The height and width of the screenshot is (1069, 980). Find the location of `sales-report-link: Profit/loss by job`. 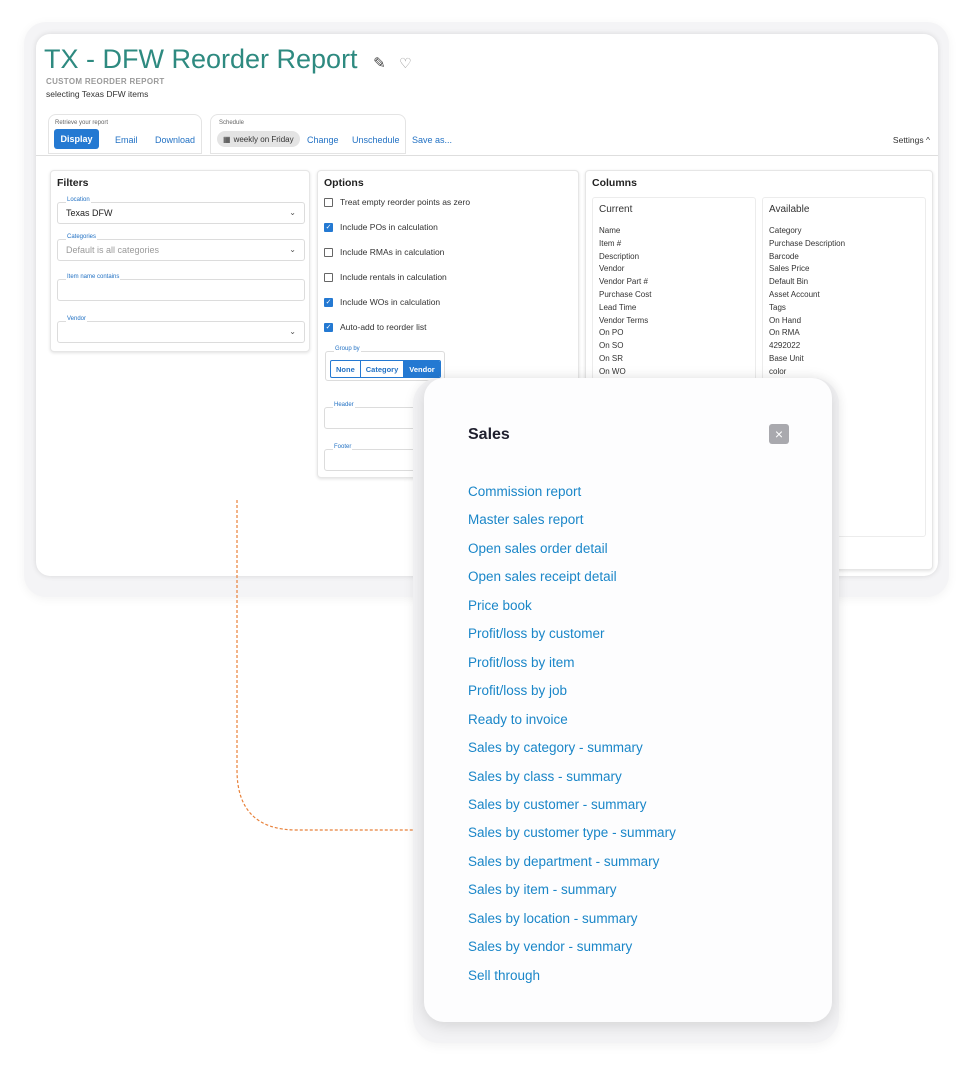

sales-report-link: Profit/loss by job is located at coordinates (517, 690).